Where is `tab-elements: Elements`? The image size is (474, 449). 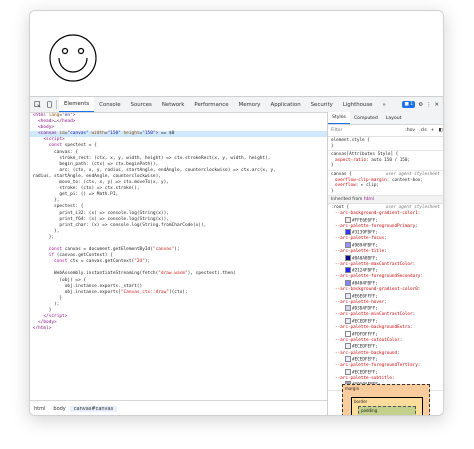 tab-elements: Elements is located at coordinates (77, 104).